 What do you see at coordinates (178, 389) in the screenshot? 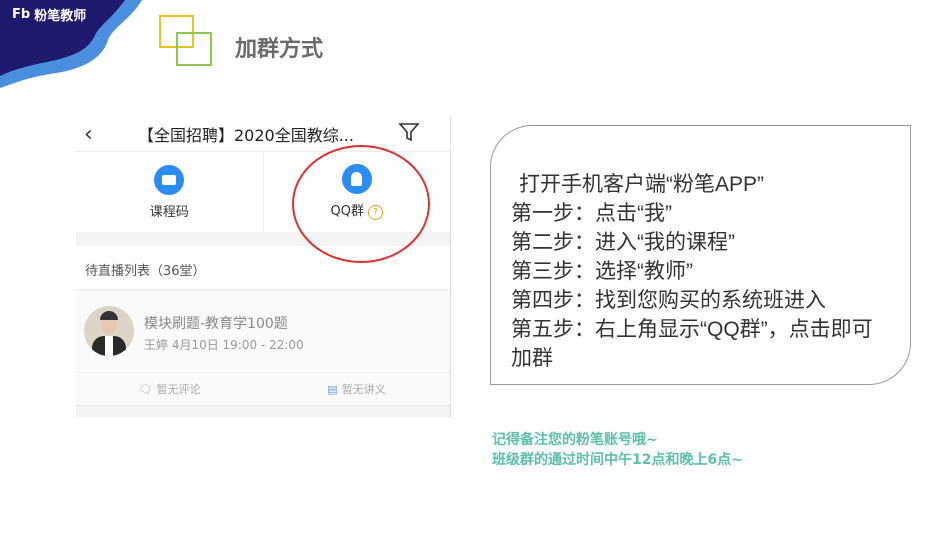
I see `comments-label: 暂无评论` at bounding box center [178, 389].